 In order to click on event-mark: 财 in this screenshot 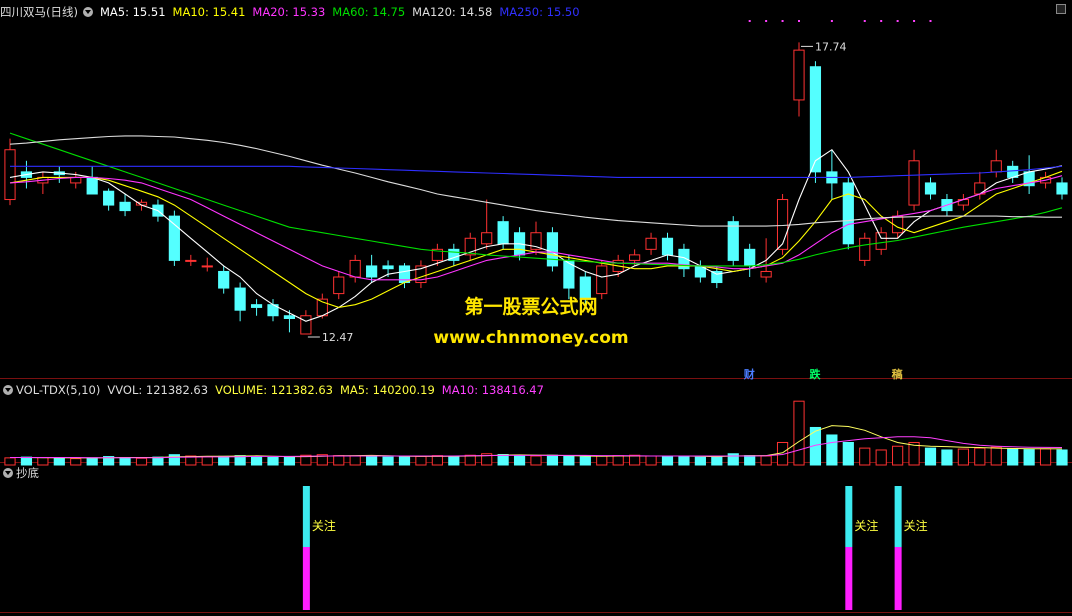, I will do `click(749, 374)`.